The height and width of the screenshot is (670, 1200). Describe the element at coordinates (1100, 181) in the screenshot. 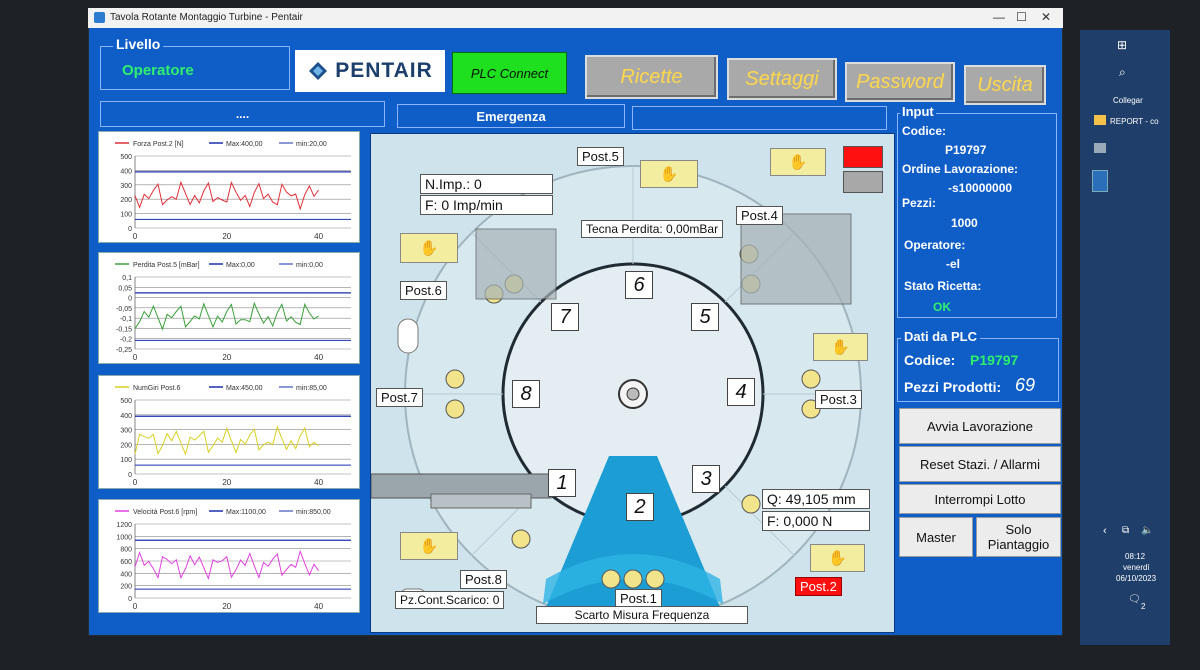

I see `app-taskbar-icon` at that location.